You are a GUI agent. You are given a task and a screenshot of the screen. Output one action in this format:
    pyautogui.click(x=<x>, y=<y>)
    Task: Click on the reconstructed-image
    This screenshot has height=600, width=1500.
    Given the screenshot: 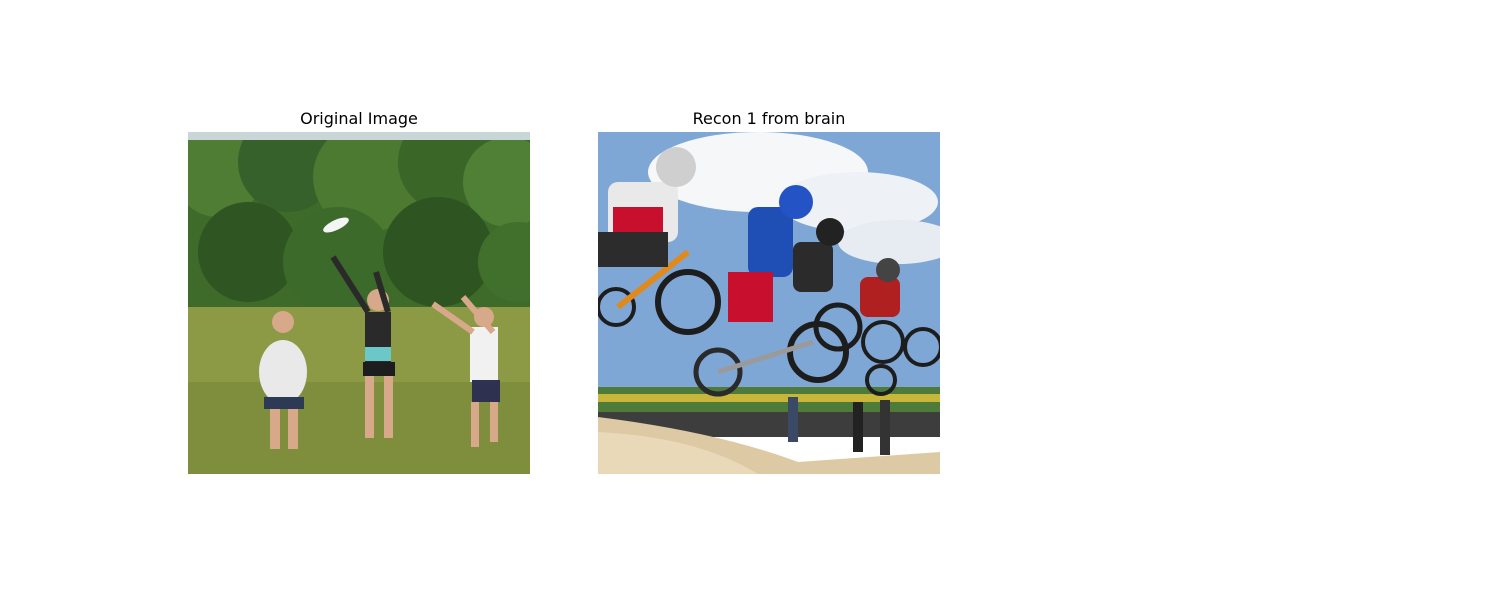 What is the action you would take?
    pyautogui.click(x=769, y=303)
    